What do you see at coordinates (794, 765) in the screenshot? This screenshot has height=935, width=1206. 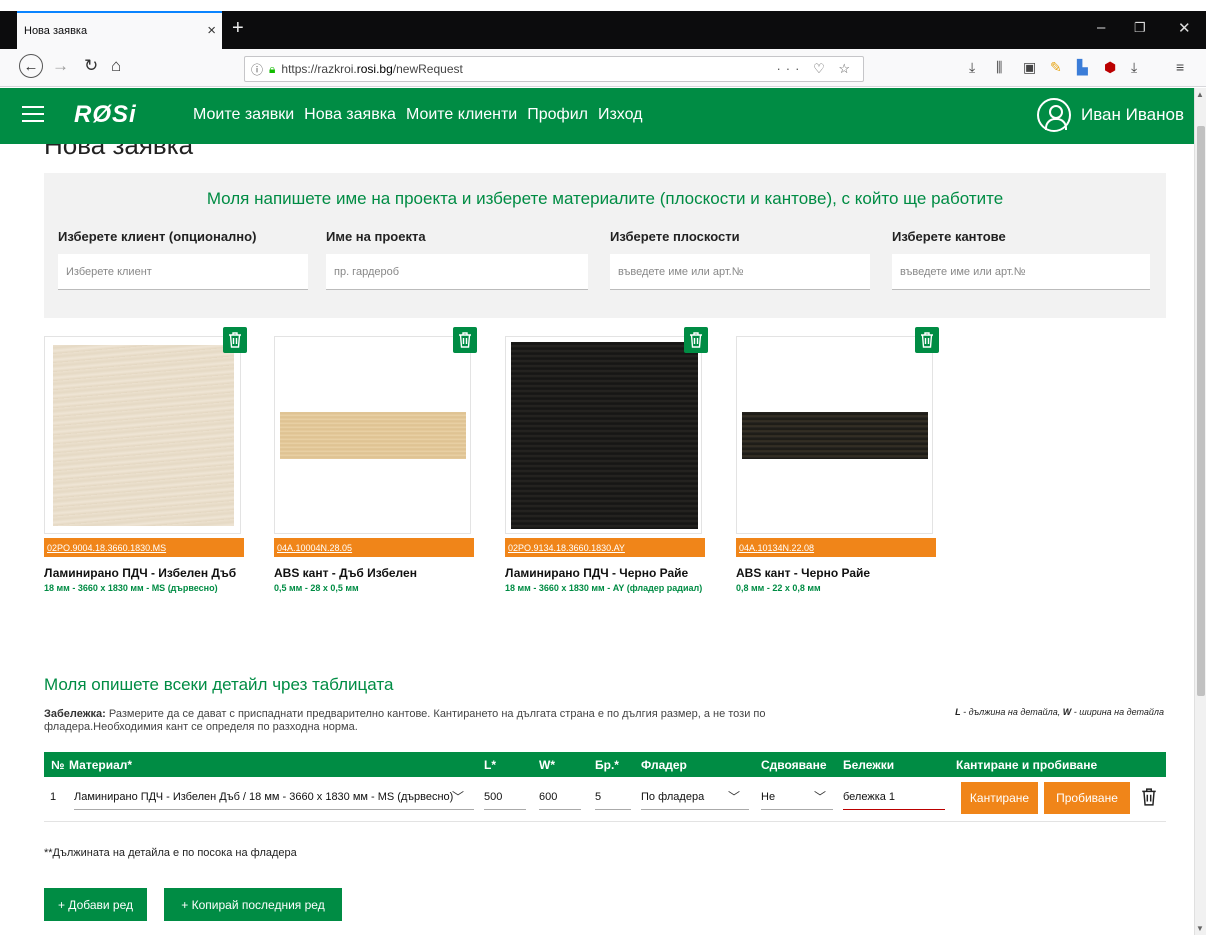 I see `col-pairing: Сдвояване` at bounding box center [794, 765].